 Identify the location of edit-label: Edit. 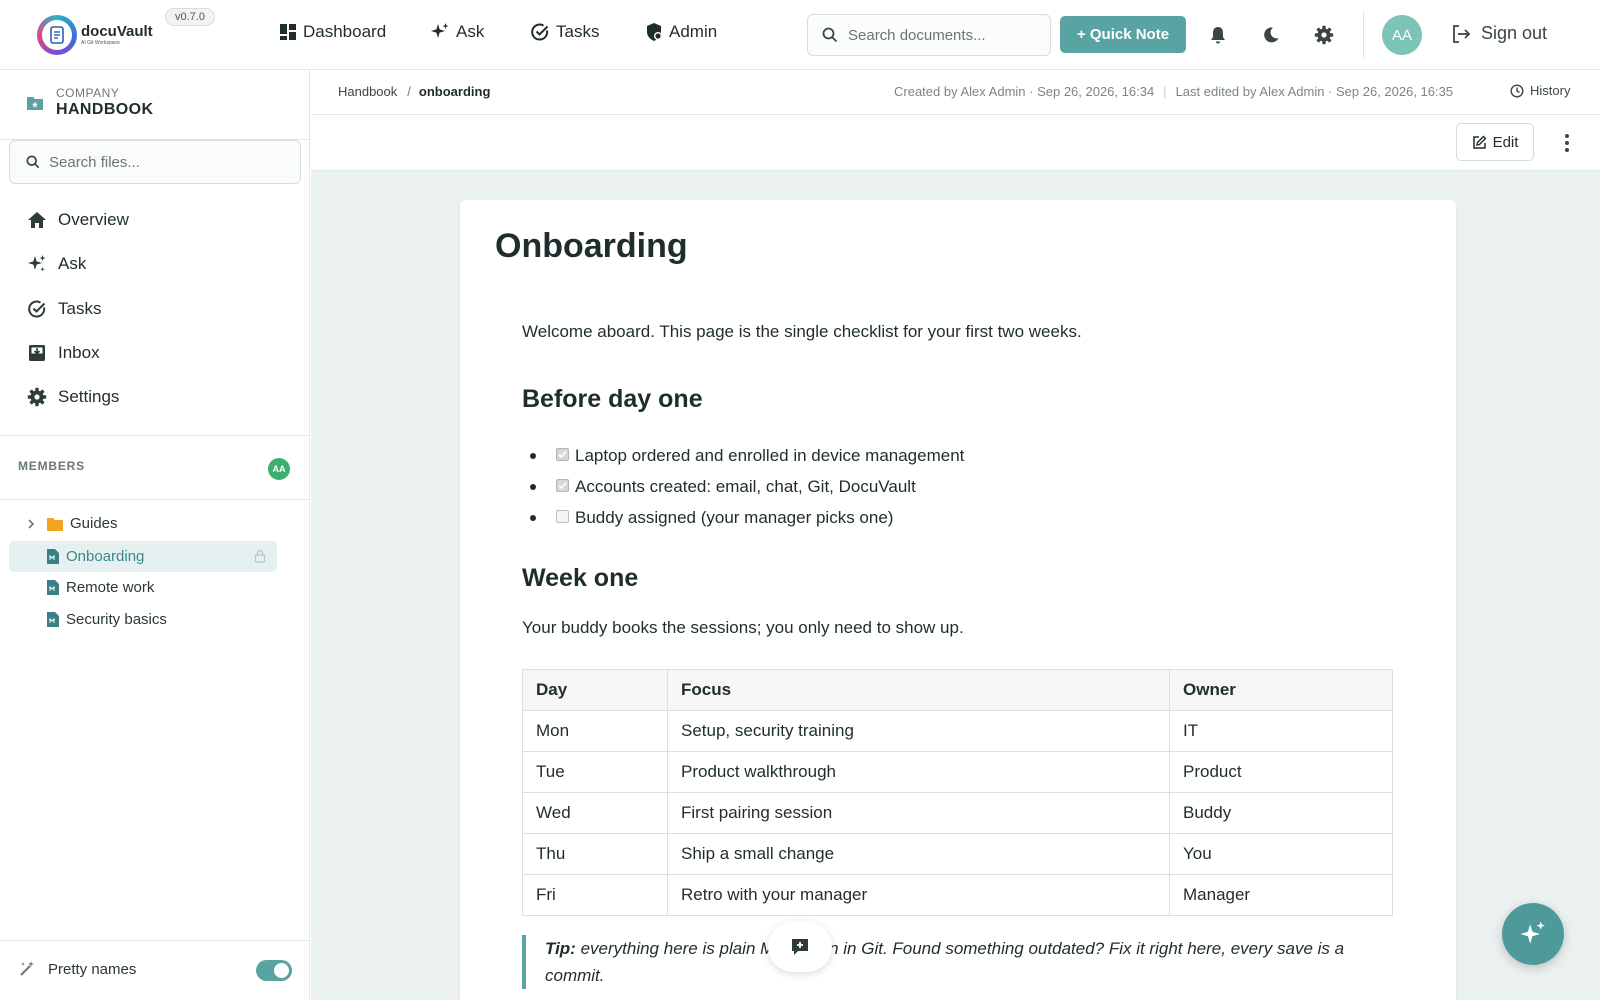
(1505, 142).